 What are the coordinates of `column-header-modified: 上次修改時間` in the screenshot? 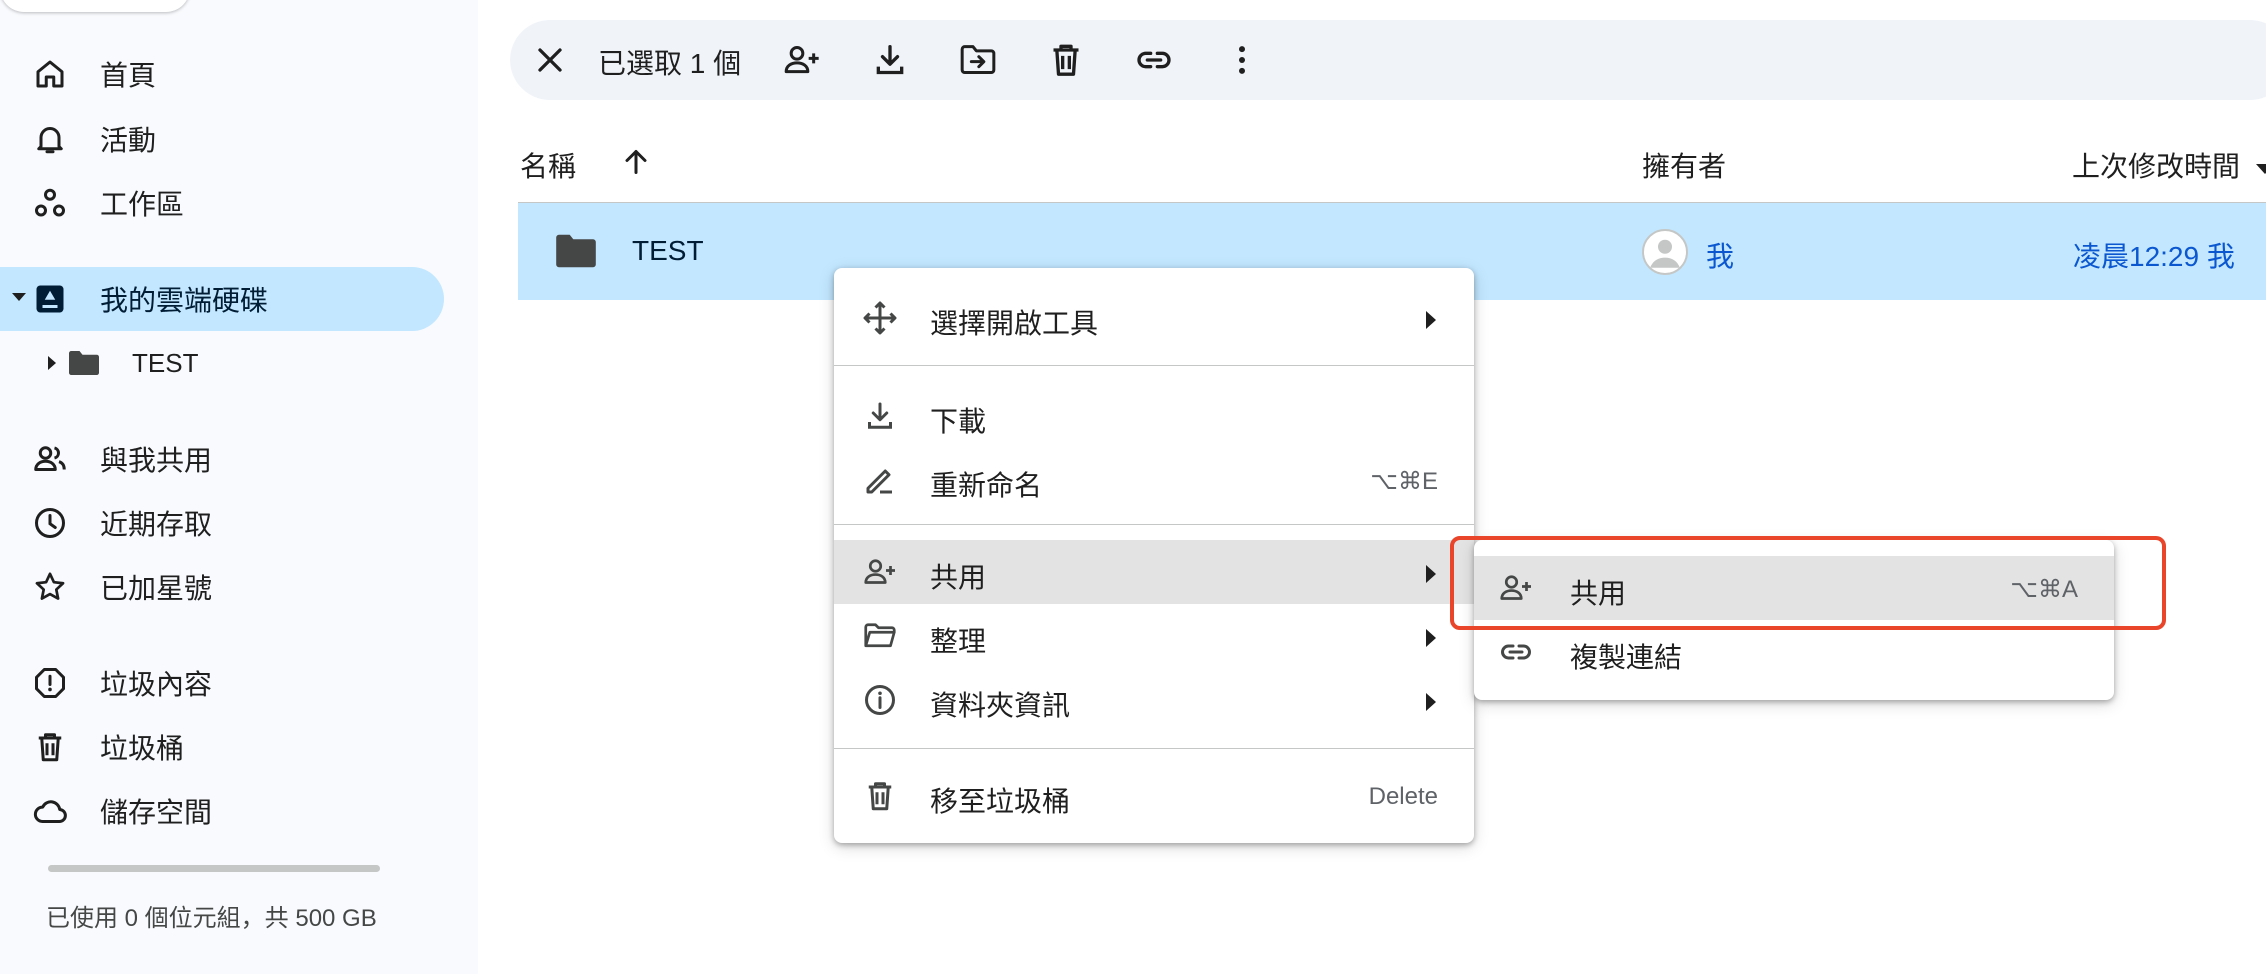 It's located at (2169, 165).